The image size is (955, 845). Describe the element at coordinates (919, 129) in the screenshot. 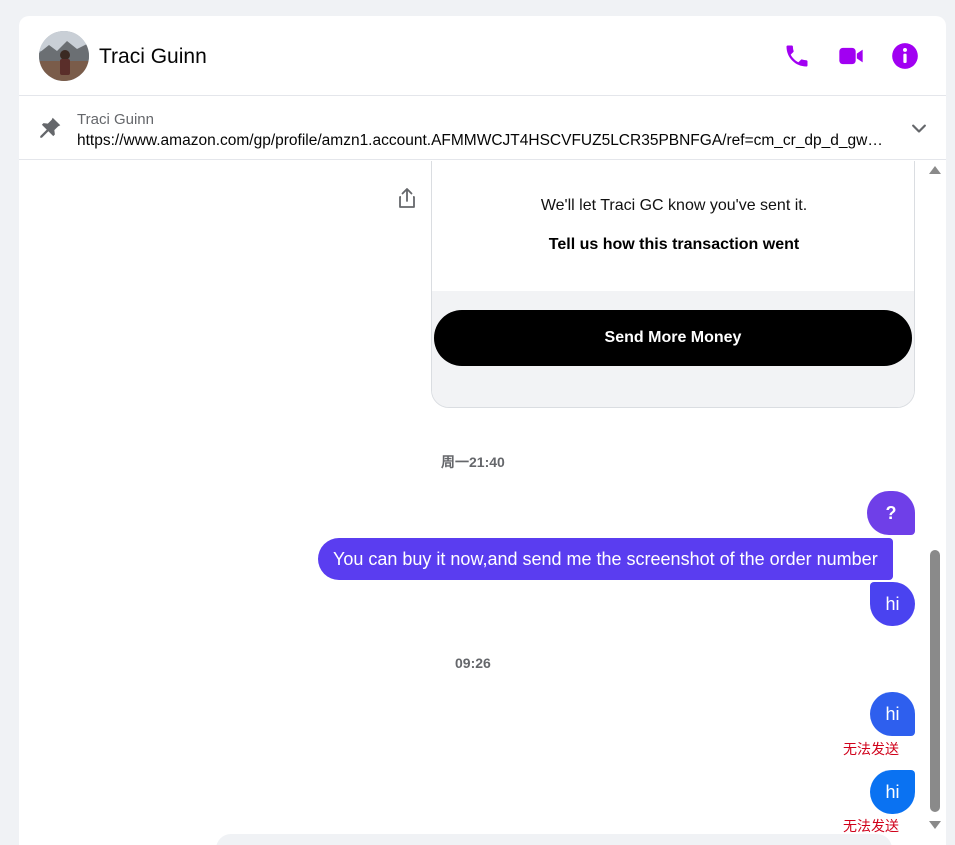

I see `chevron-down-icon` at that location.